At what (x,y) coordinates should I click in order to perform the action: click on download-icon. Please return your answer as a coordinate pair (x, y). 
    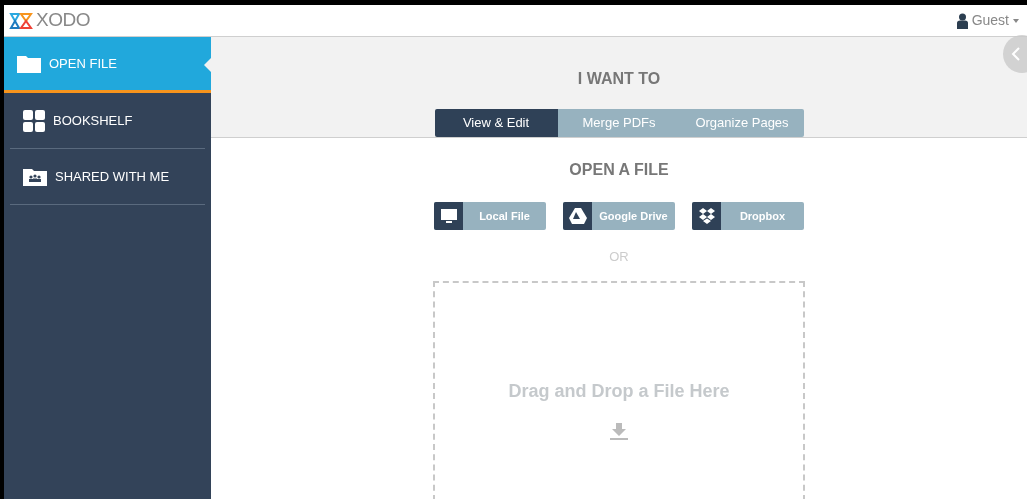
    Looking at the image, I should click on (619, 431).